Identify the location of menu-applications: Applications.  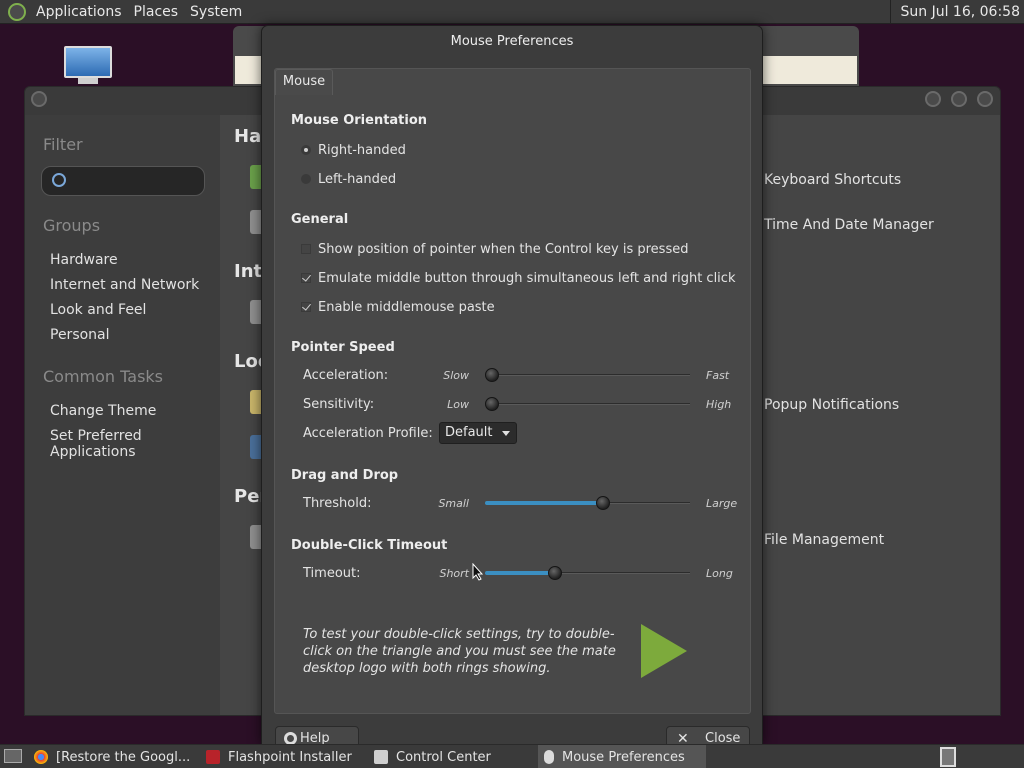
(79, 12).